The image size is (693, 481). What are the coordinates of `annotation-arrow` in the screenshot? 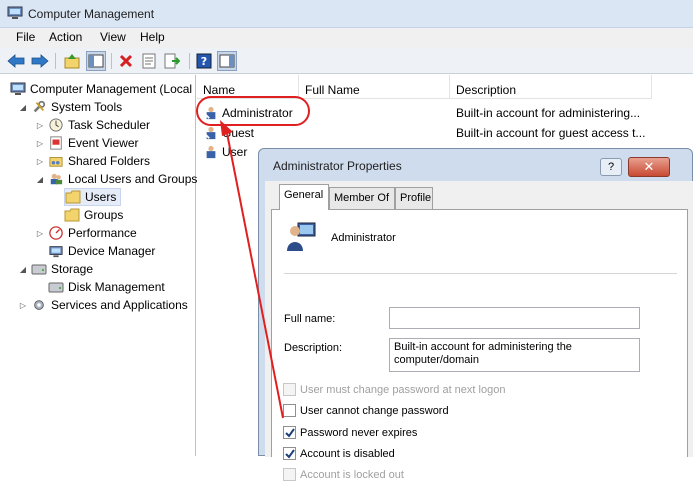 It's located at (252, 269).